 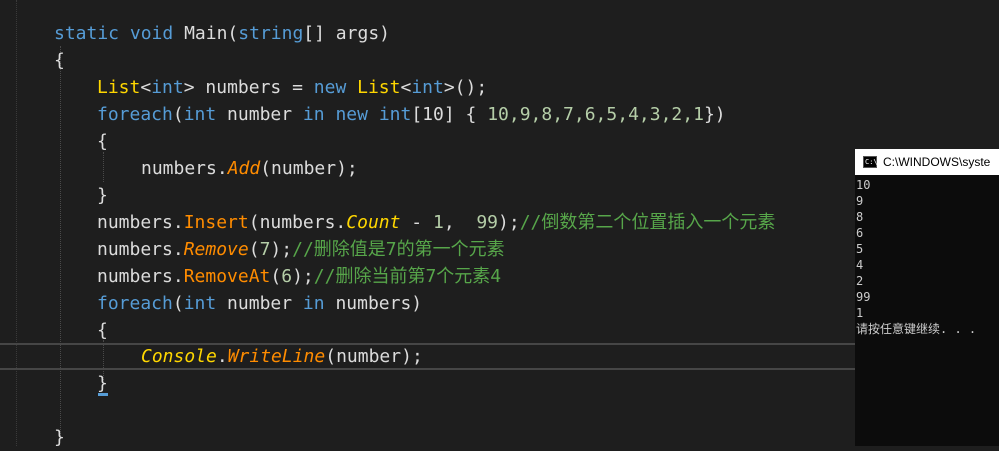 I want to click on code-line: static void Main(string[] args), so click(x=222, y=33).